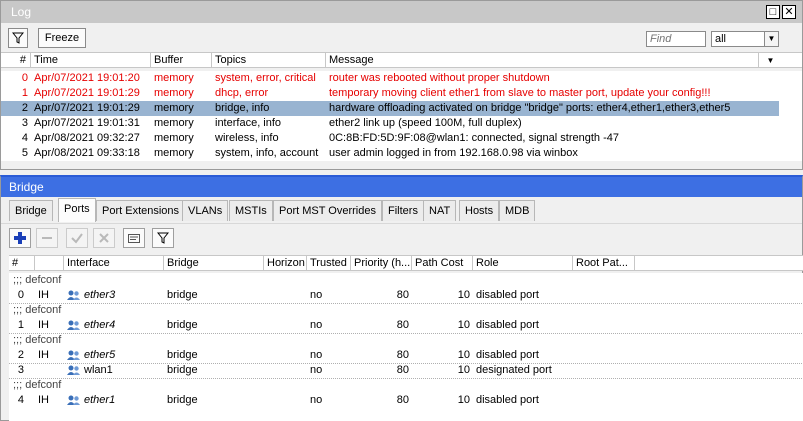 Image resolution: width=803 pixels, height=421 pixels. Describe the element at coordinates (91, 60) in the screenshot. I see `col-header-time: Time` at that location.